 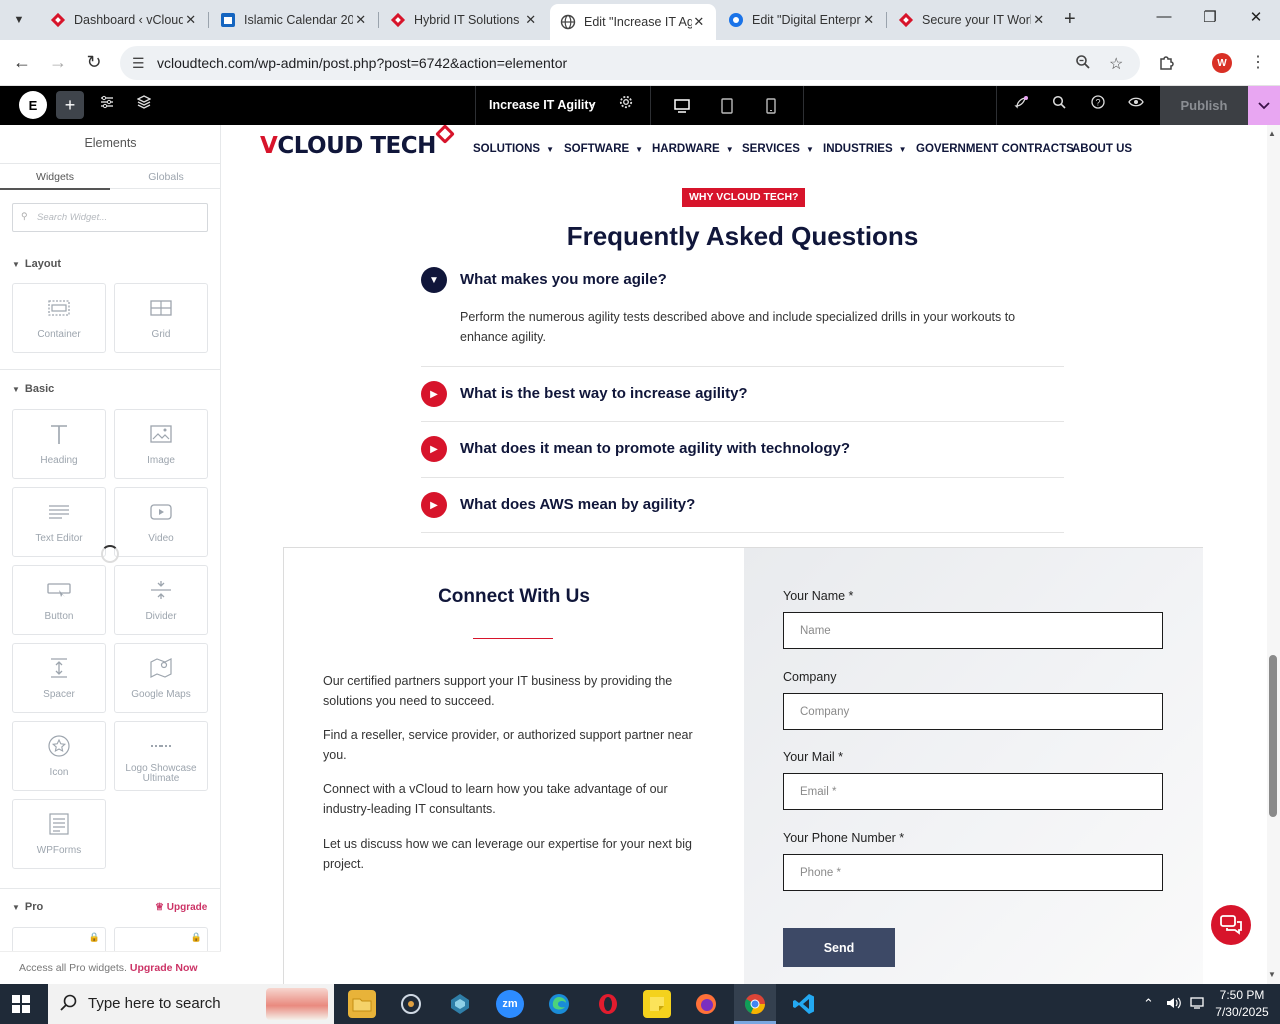 What do you see at coordinates (191, 1004) in the screenshot?
I see `taskbar-search-box: Type here to search` at bounding box center [191, 1004].